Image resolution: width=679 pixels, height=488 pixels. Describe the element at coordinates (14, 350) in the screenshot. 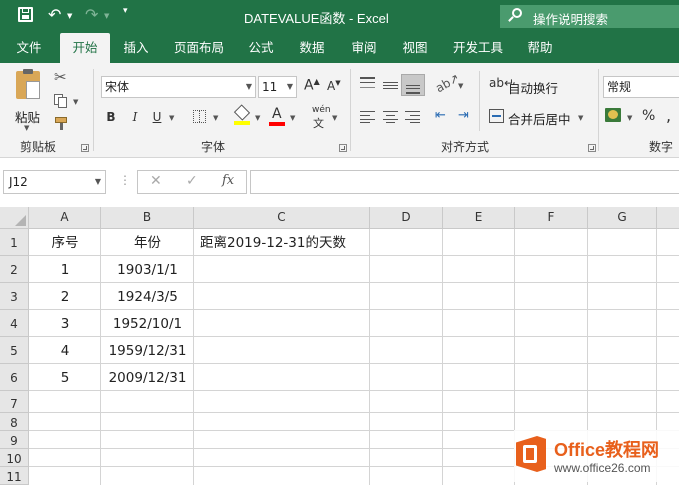

I see `row-header-5: 5` at that location.